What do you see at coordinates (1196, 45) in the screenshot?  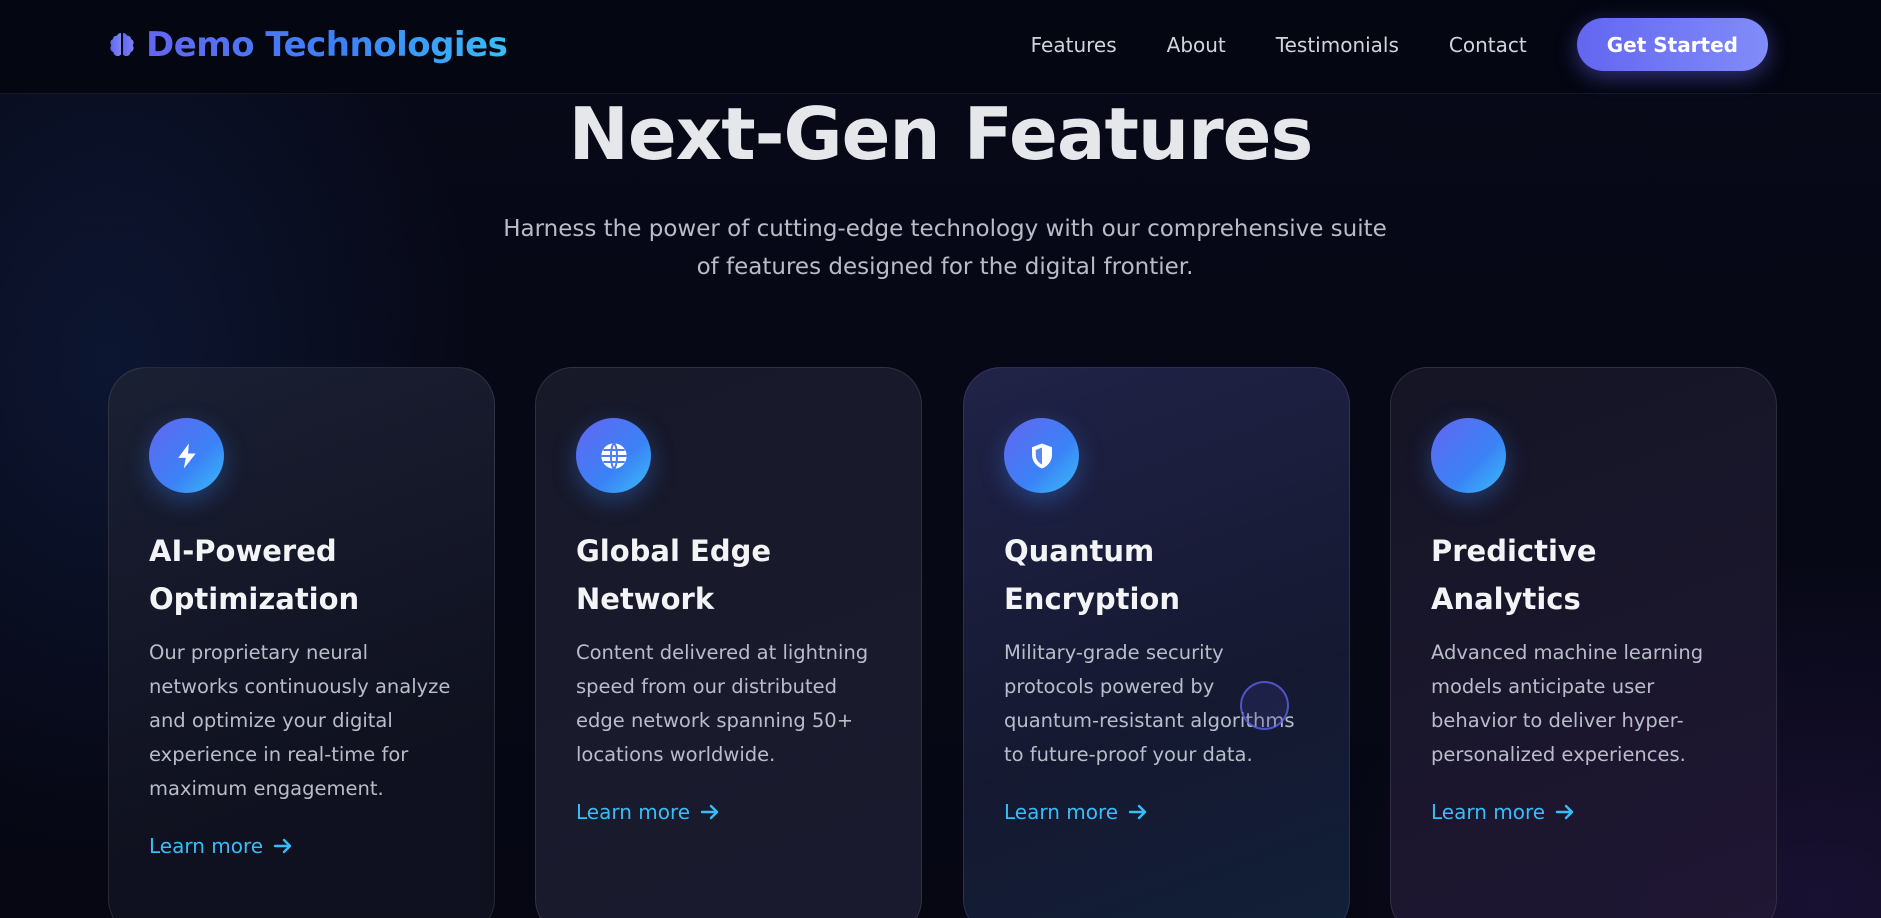 I see `nav-link-about: About` at bounding box center [1196, 45].